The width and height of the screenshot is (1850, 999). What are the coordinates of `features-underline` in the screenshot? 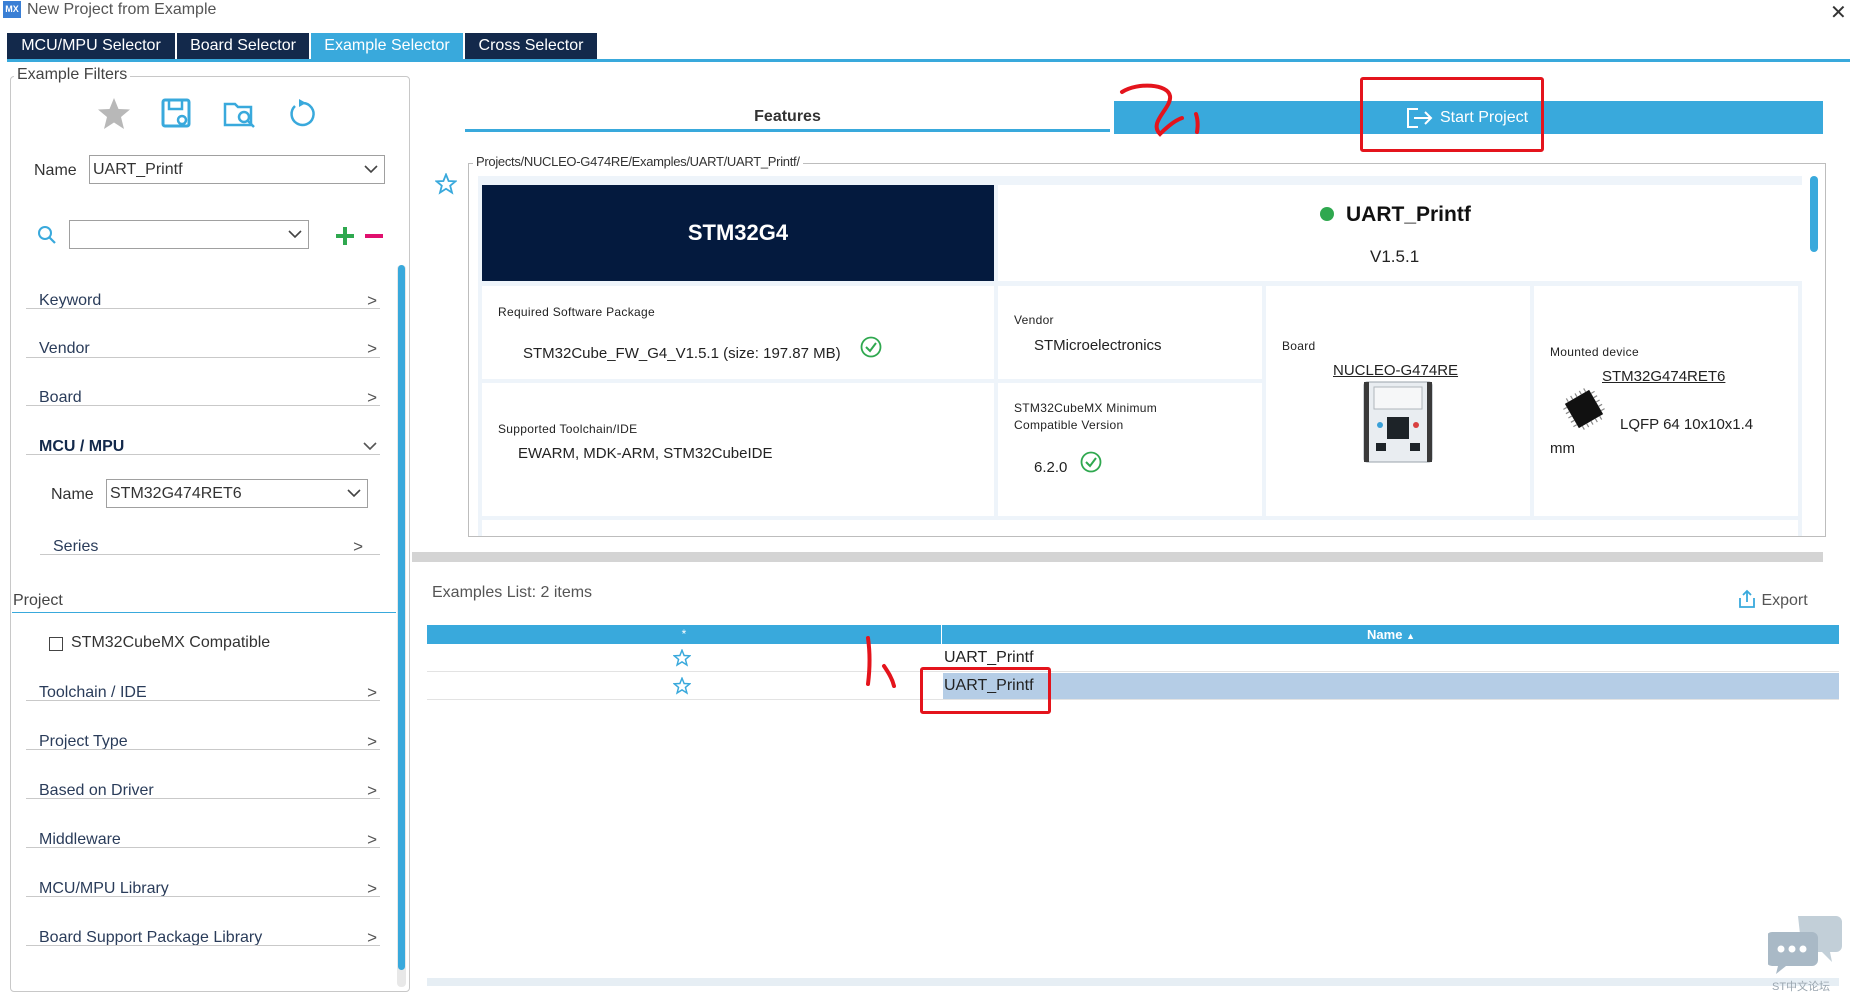 It's located at (787, 130).